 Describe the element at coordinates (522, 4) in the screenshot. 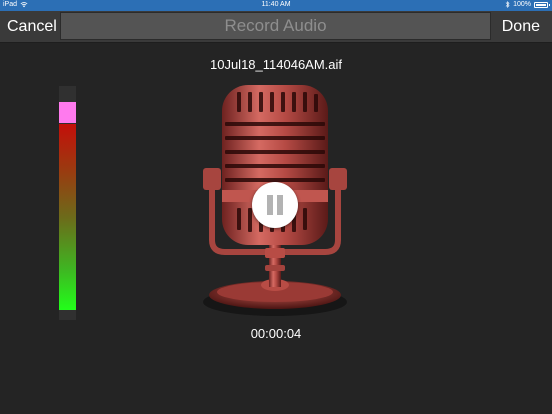

I see `battery-percent: 100%` at that location.